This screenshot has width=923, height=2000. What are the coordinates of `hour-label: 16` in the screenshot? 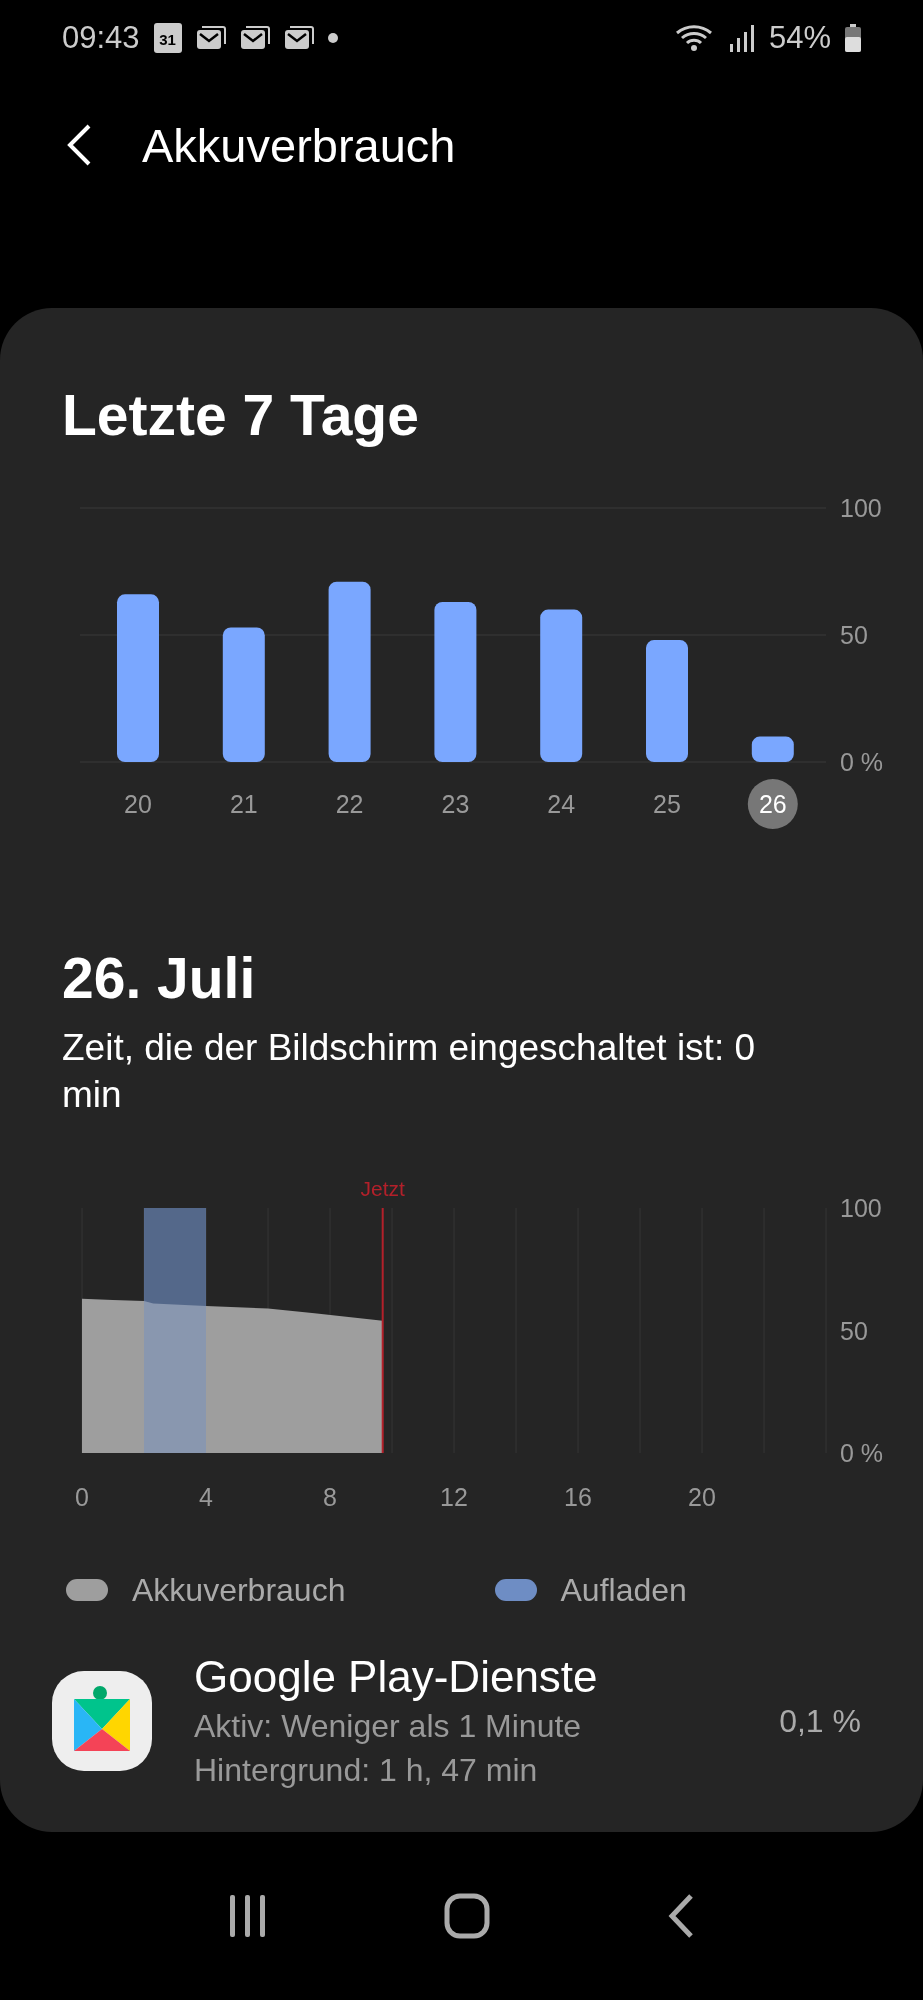 It's located at (578, 1497).